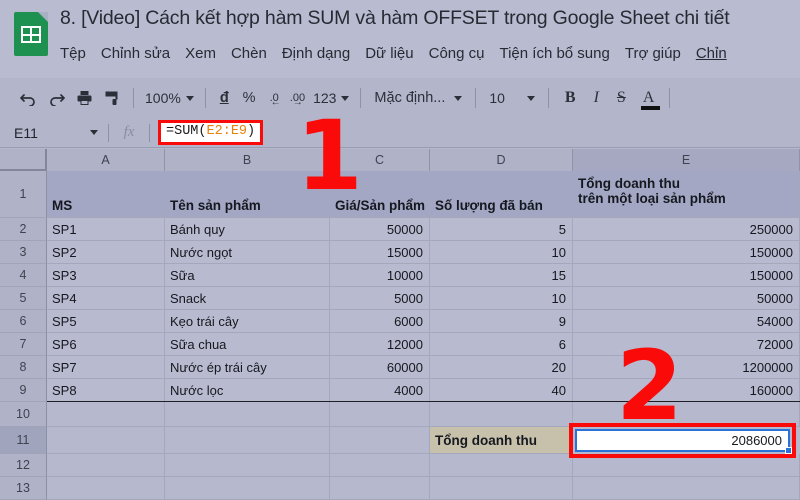 The image size is (800, 500). I want to click on row-header-9: 9, so click(23, 390).